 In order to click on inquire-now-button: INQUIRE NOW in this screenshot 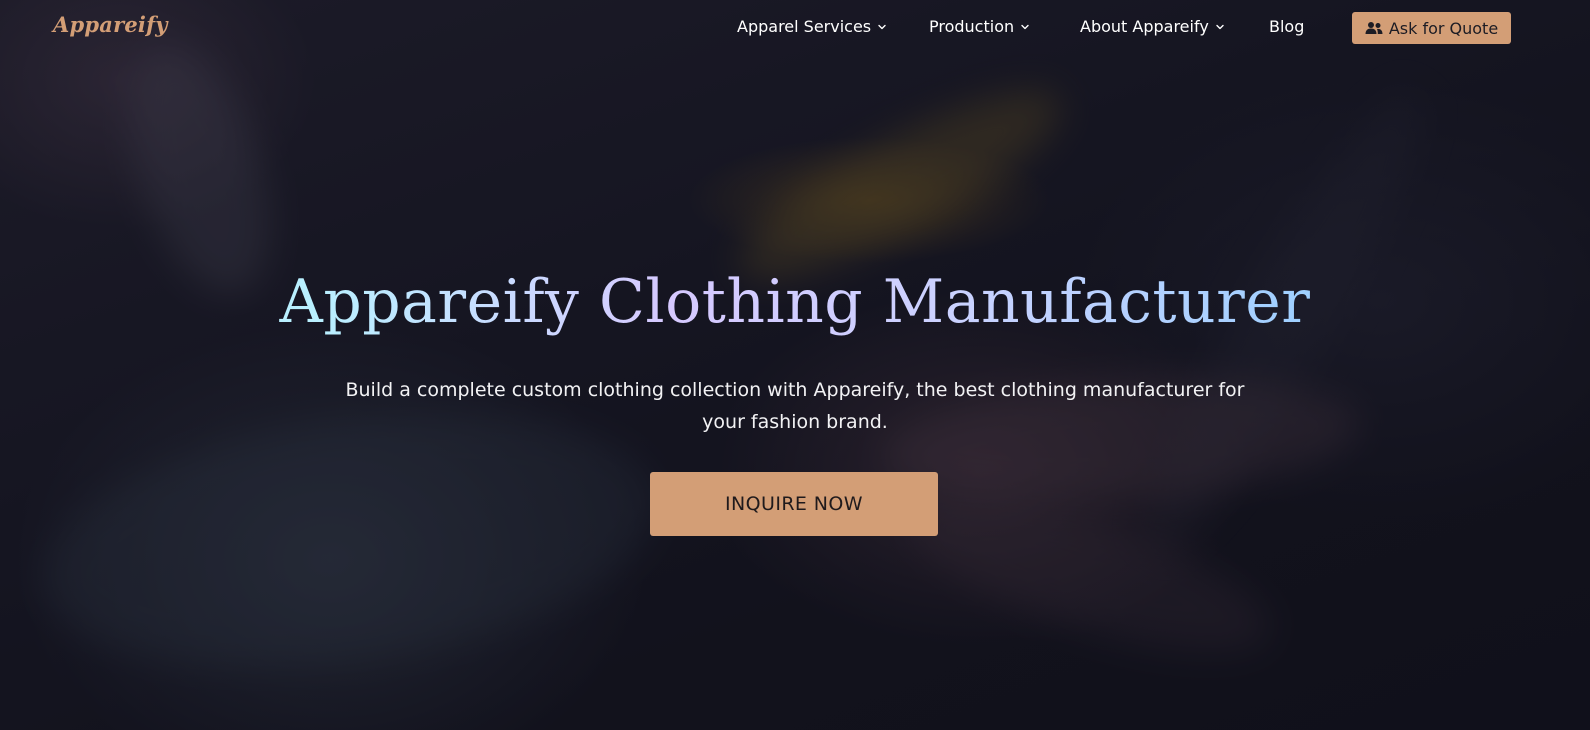, I will do `click(794, 504)`.